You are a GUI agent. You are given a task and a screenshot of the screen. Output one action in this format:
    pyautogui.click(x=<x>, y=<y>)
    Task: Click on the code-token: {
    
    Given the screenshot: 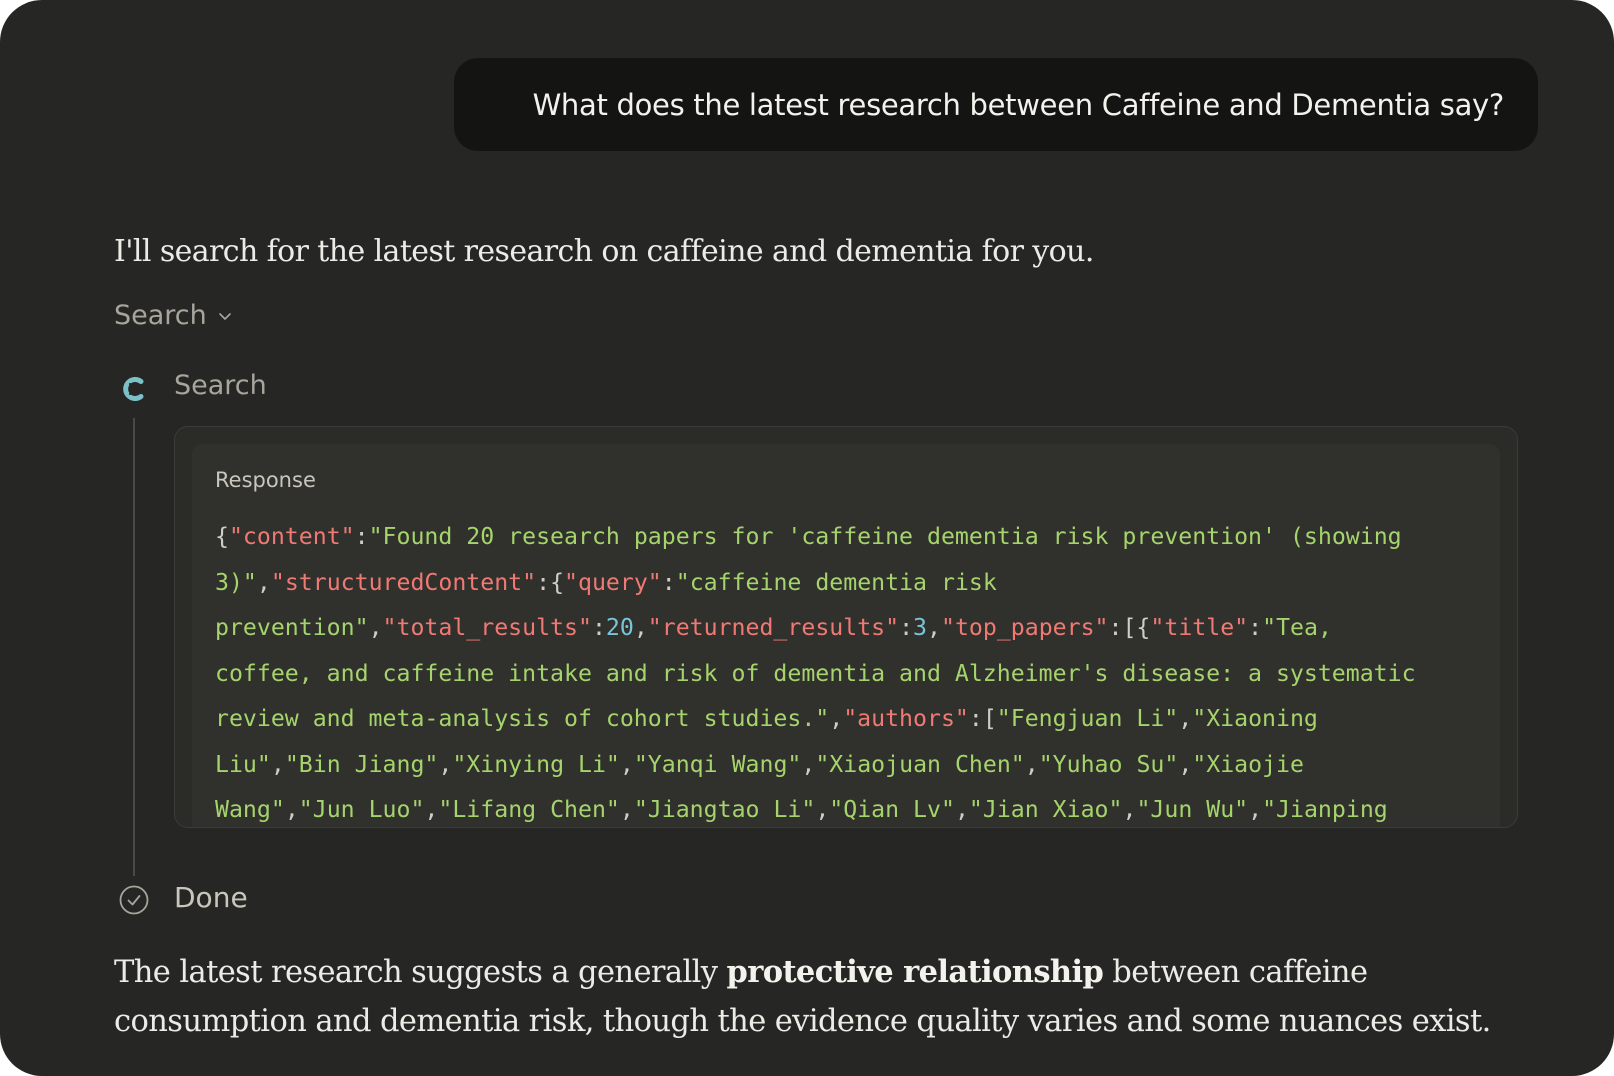 What is the action you would take?
    pyautogui.click(x=222, y=536)
    